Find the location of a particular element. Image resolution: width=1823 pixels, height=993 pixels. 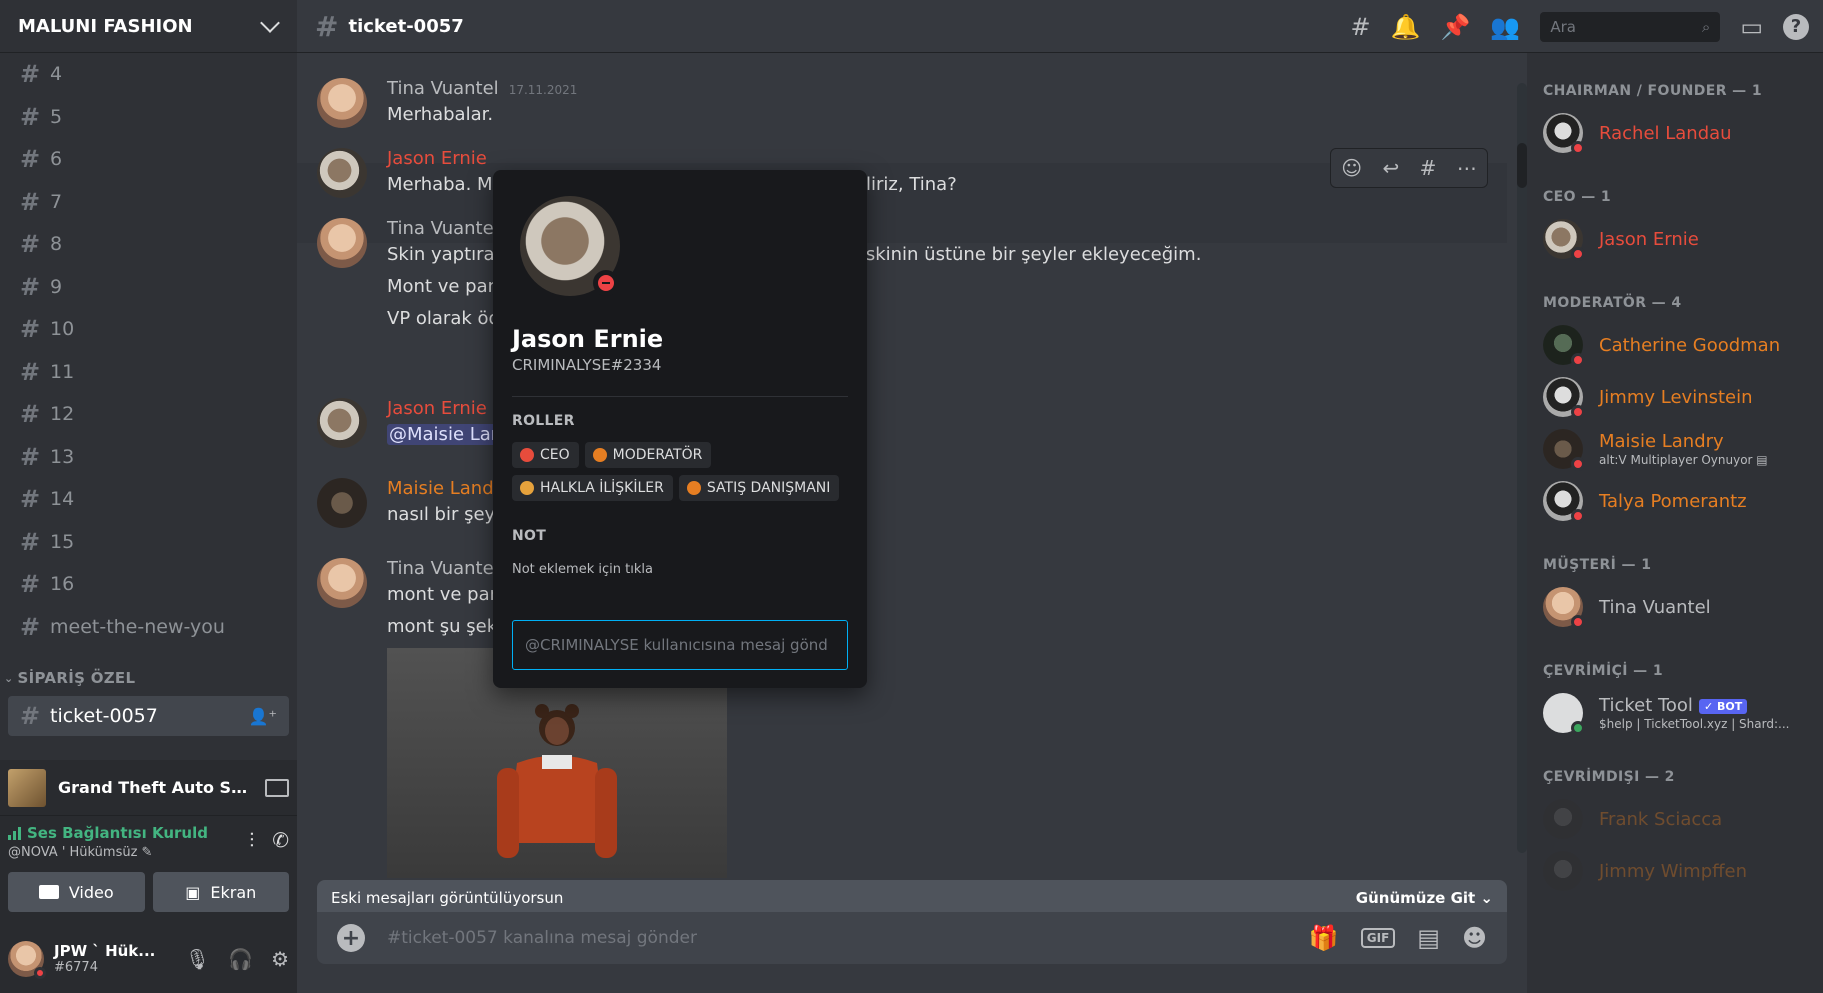

more-icon: ⋯ is located at coordinates (1467, 168).